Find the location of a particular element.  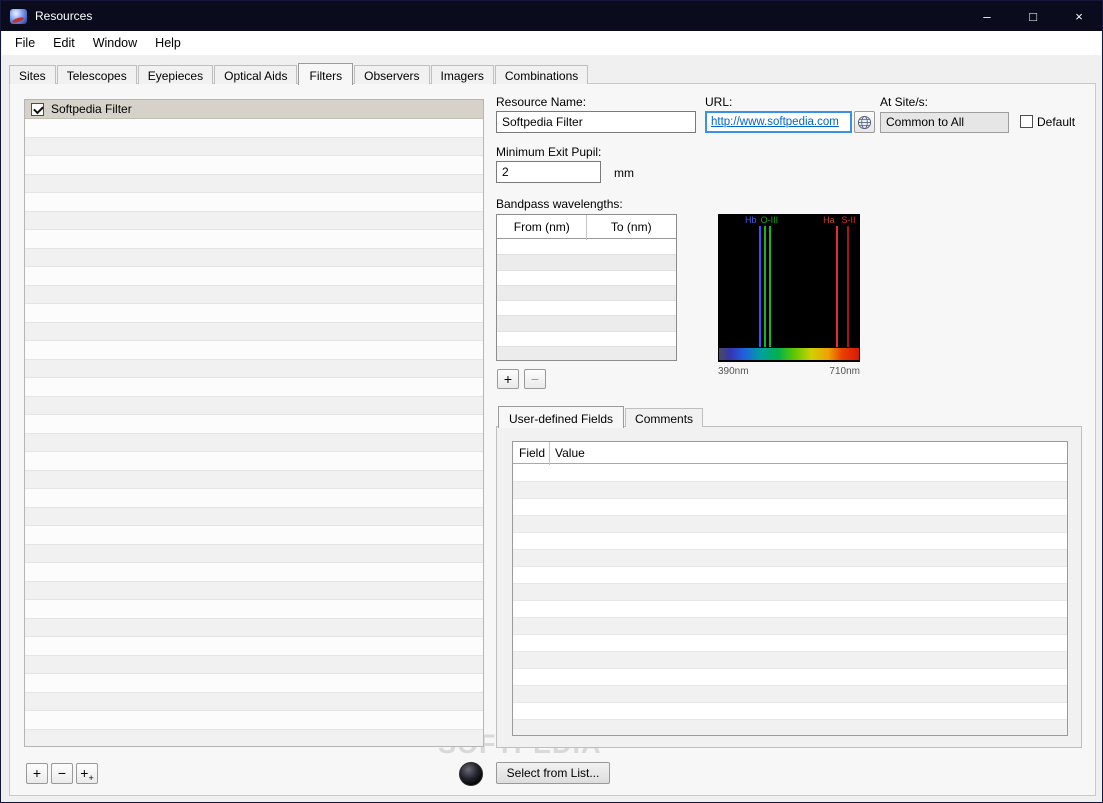

bandpass-col-to: To (nm) is located at coordinates (631, 227).